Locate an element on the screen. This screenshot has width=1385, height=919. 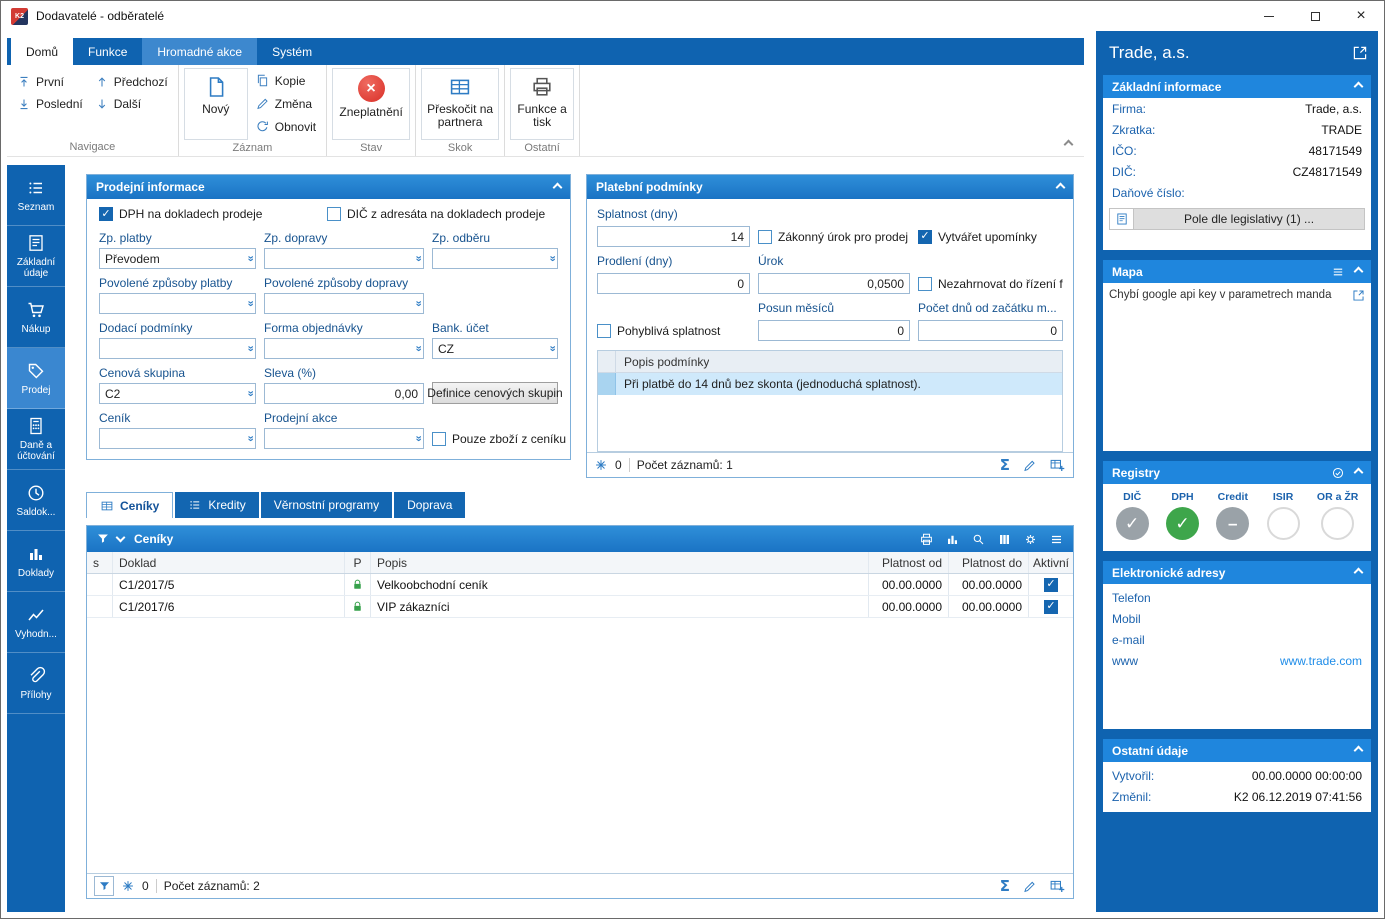
interest-input: 0,0500 is located at coordinates (834, 283).